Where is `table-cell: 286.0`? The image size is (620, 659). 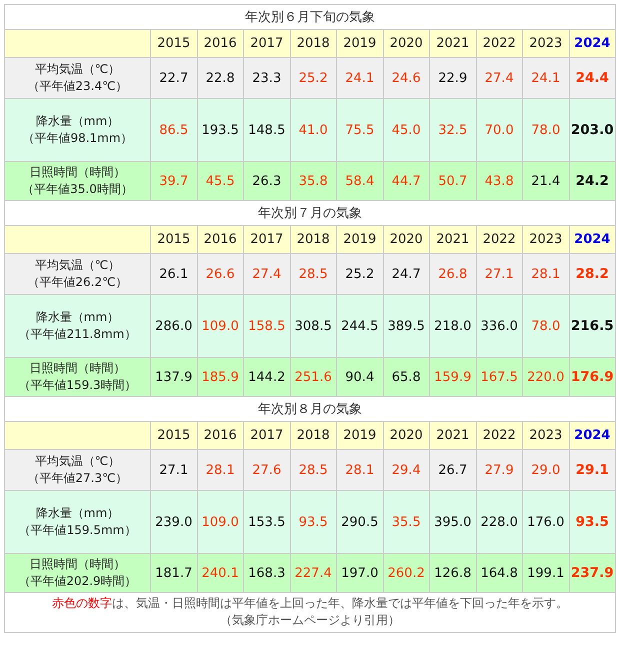 table-cell: 286.0 is located at coordinates (173, 326).